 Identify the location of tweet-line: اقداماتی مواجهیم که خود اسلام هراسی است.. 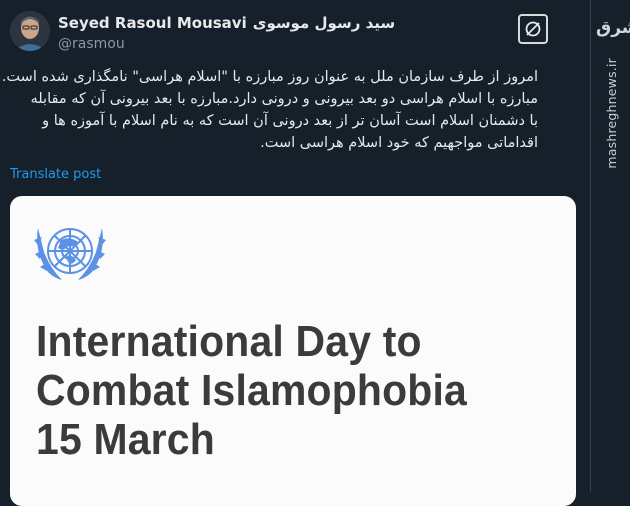
(399, 143).